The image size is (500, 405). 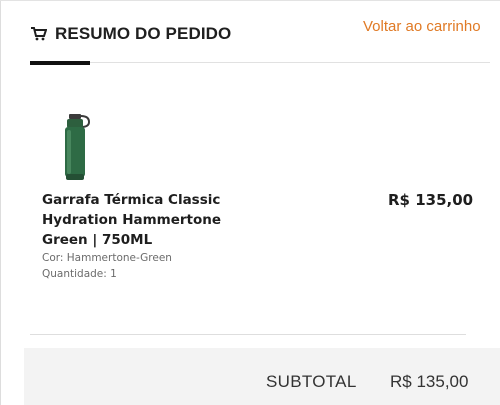 I want to click on product-name-line: Garrafa Térmica Classic, so click(x=131, y=200).